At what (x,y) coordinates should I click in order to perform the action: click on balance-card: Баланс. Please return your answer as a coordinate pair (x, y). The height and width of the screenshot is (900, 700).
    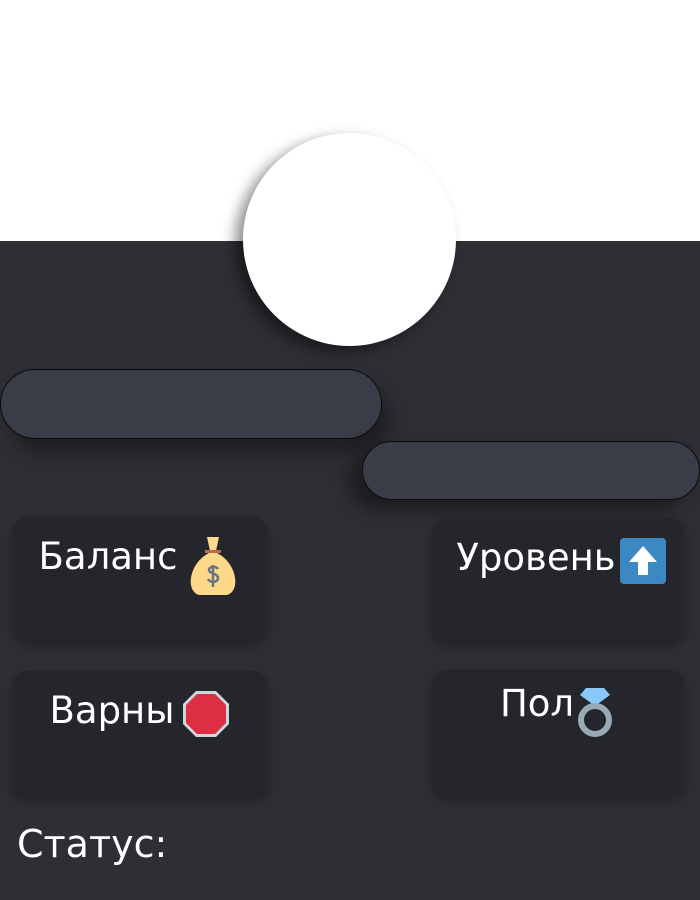
    Looking at the image, I should click on (140, 579).